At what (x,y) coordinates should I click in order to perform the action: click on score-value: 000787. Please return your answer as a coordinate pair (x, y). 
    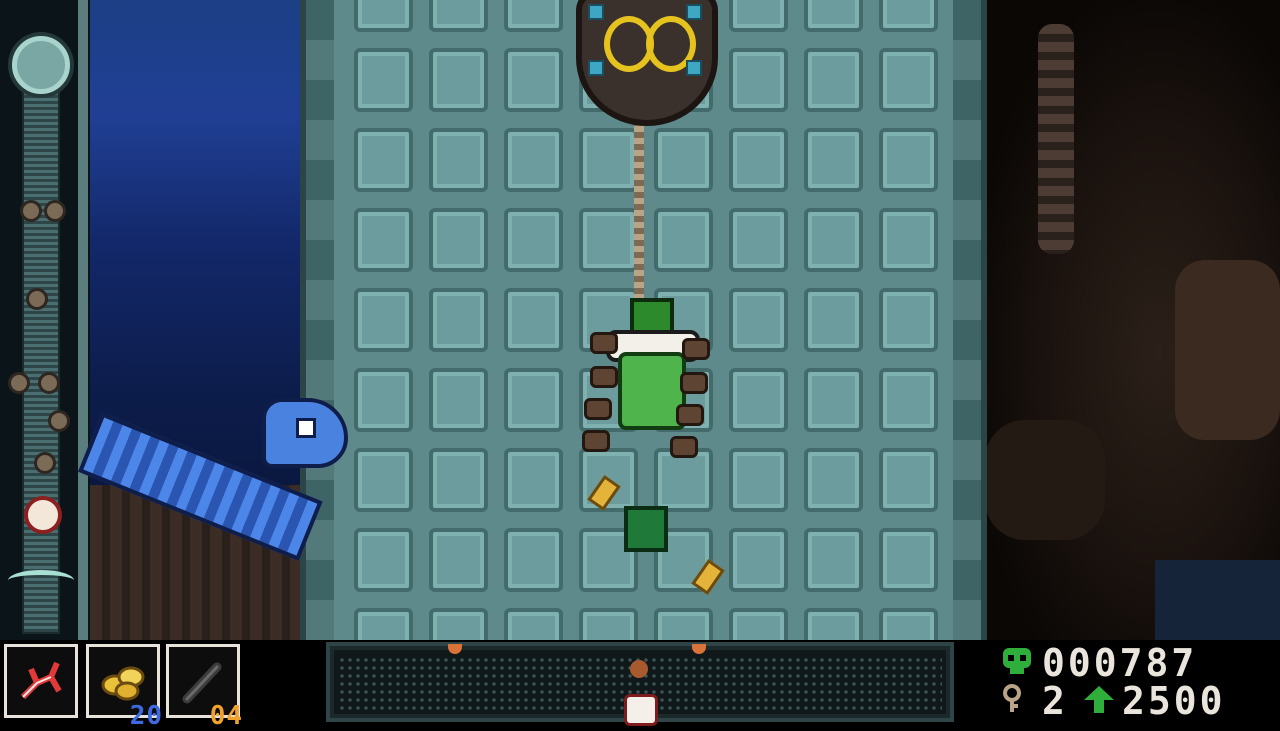
    Looking at the image, I should click on (1120, 663).